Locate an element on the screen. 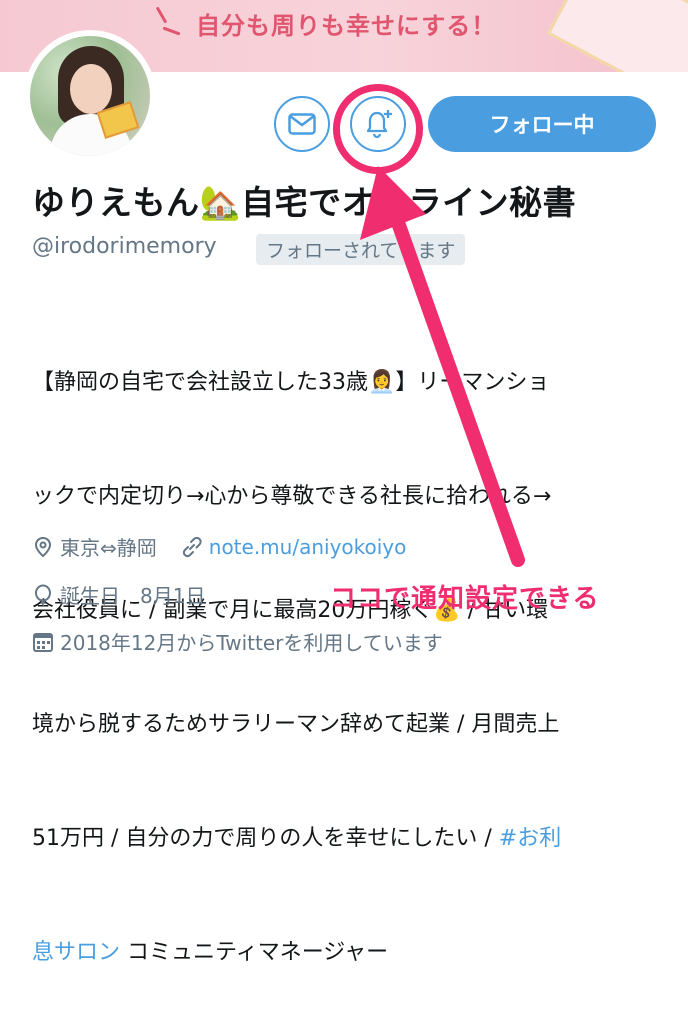  hashtag-link: #お利 is located at coordinates (530, 838).